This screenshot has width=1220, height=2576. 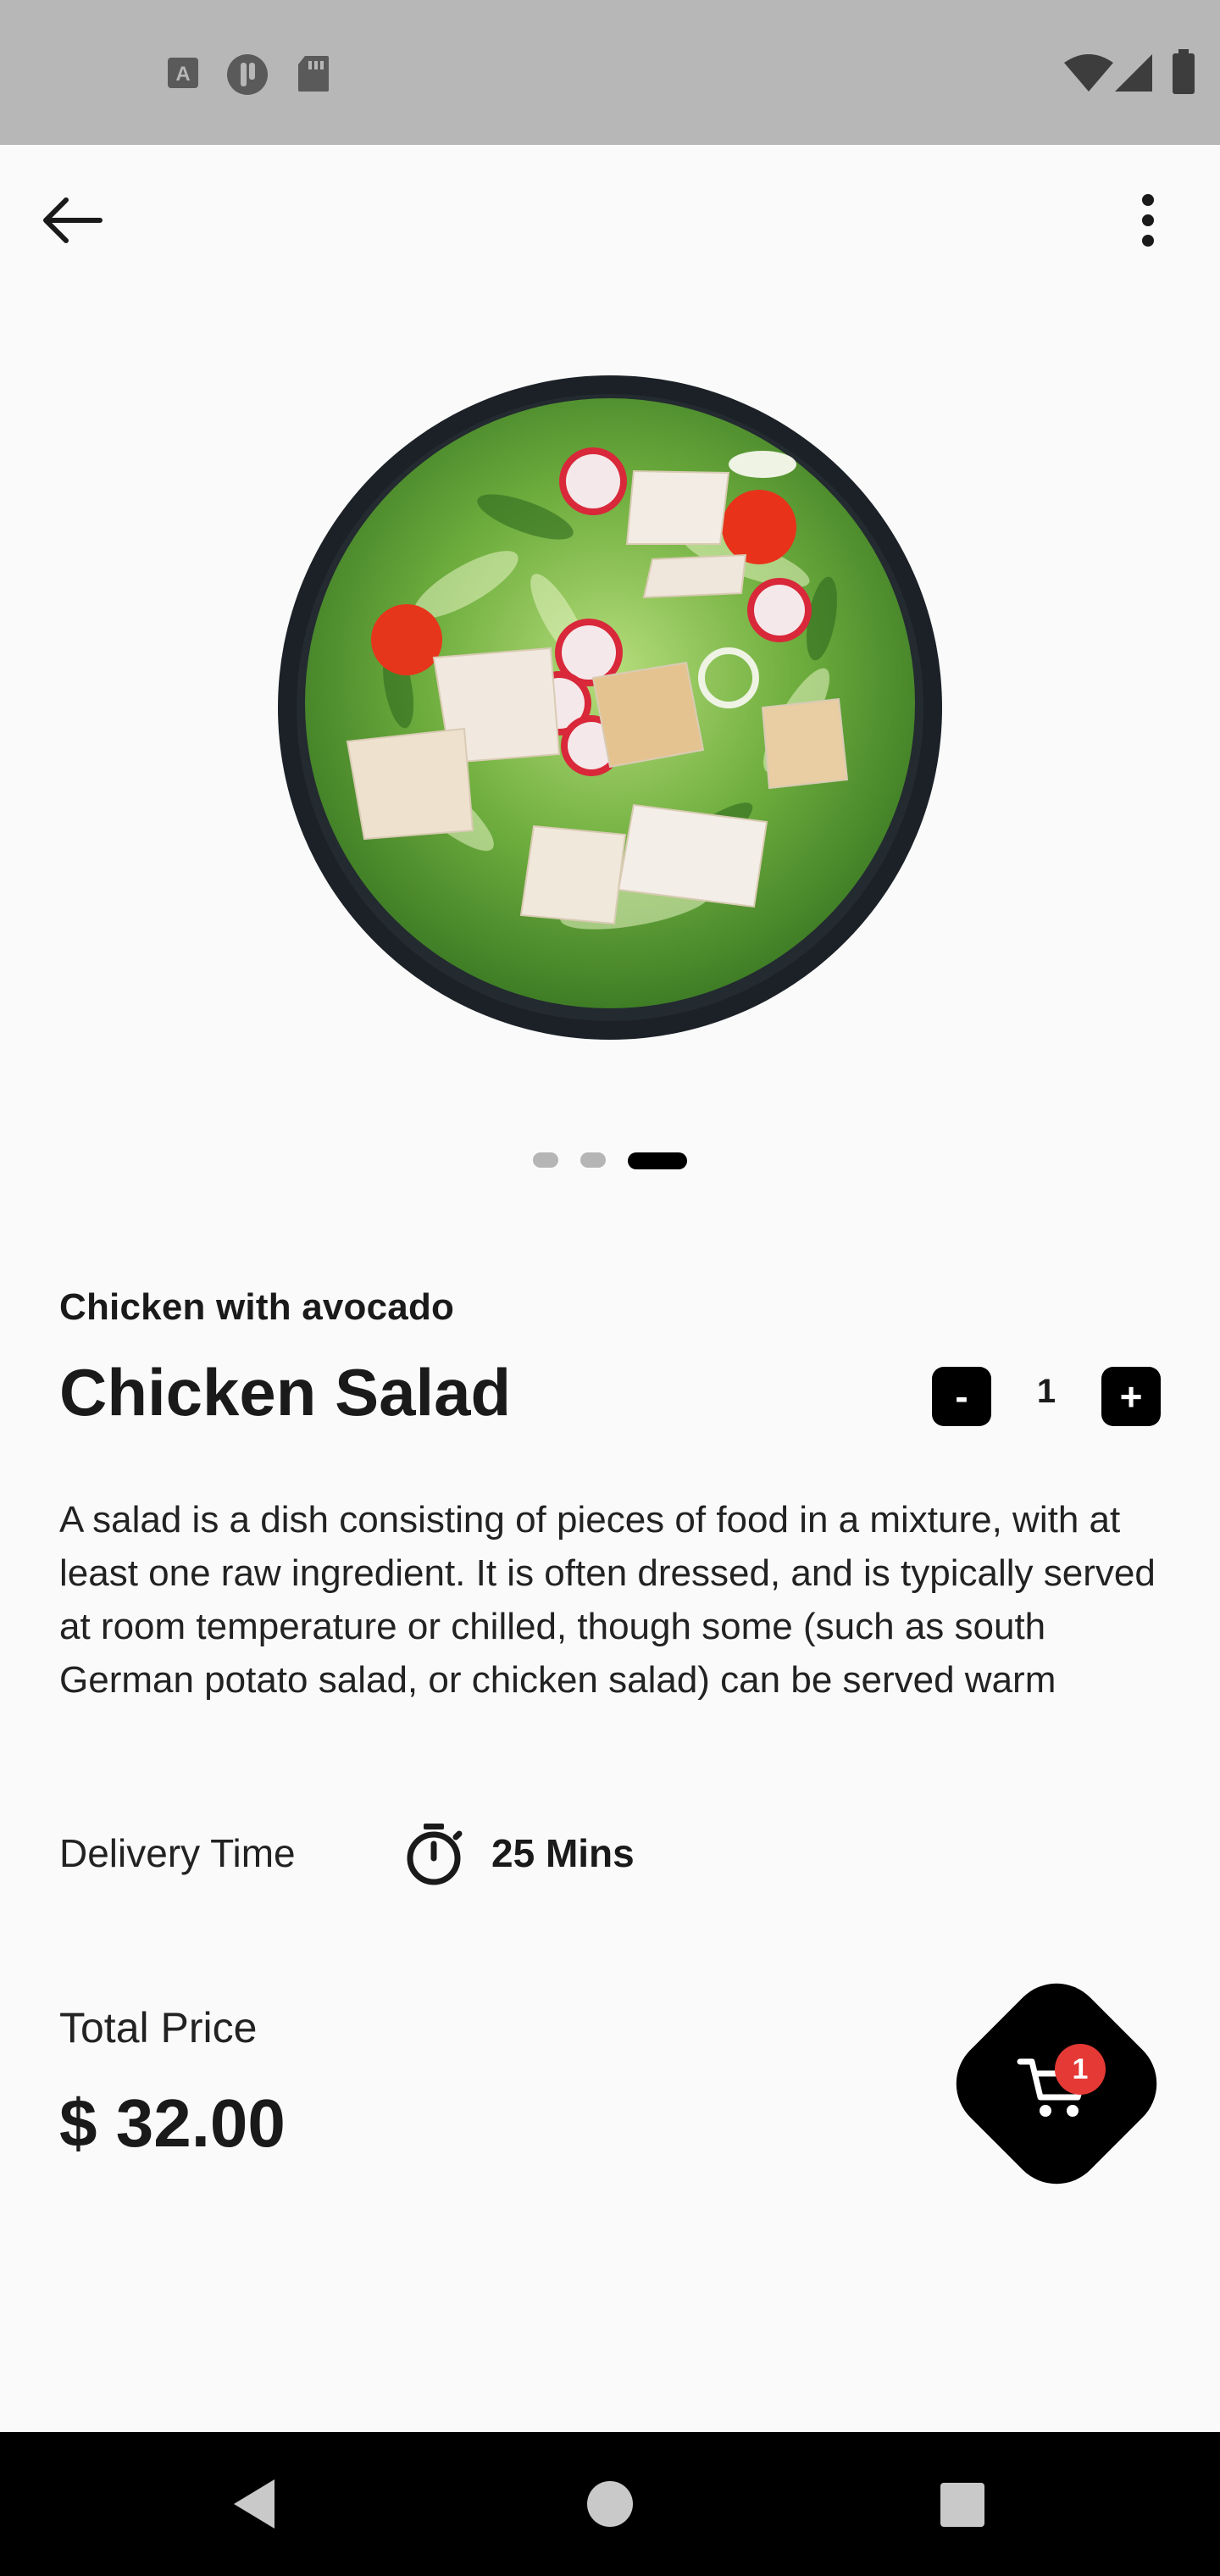 I want to click on delivery-time-label: Delivery Time, so click(x=177, y=1853).